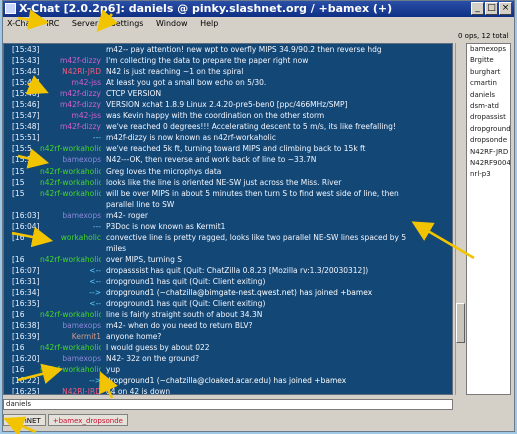 This screenshot has height=434, width=517. What do you see at coordinates (179, 326) in the screenshot?
I see `chat-message: m42- when do you need to return BLV?` at bounding box center [179, 326].